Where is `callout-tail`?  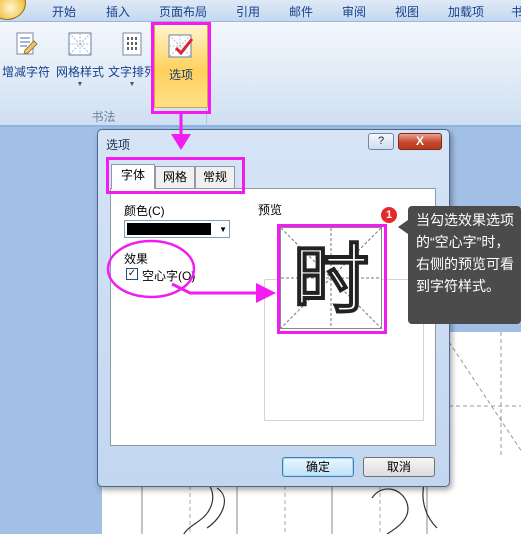
callout-tail is located at coordinates (403, 227).